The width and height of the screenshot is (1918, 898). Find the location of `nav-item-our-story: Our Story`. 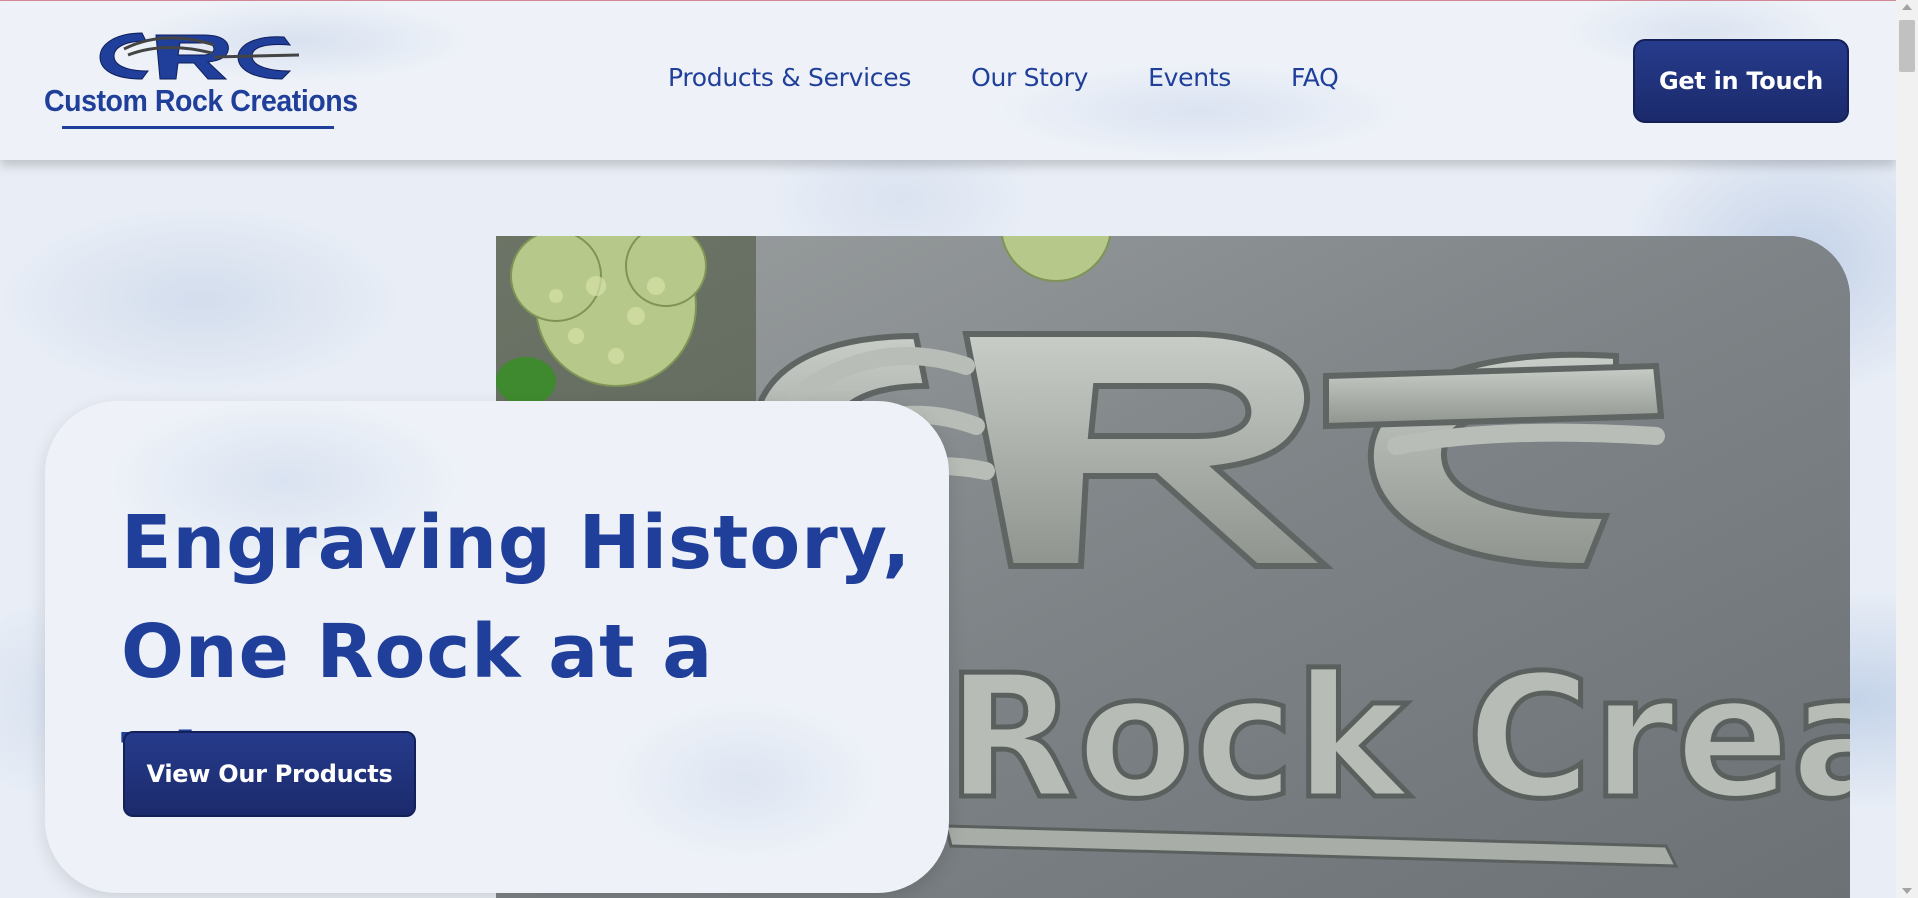

nav-item-our-story: Our Story is located at coordinates (1029, 77).